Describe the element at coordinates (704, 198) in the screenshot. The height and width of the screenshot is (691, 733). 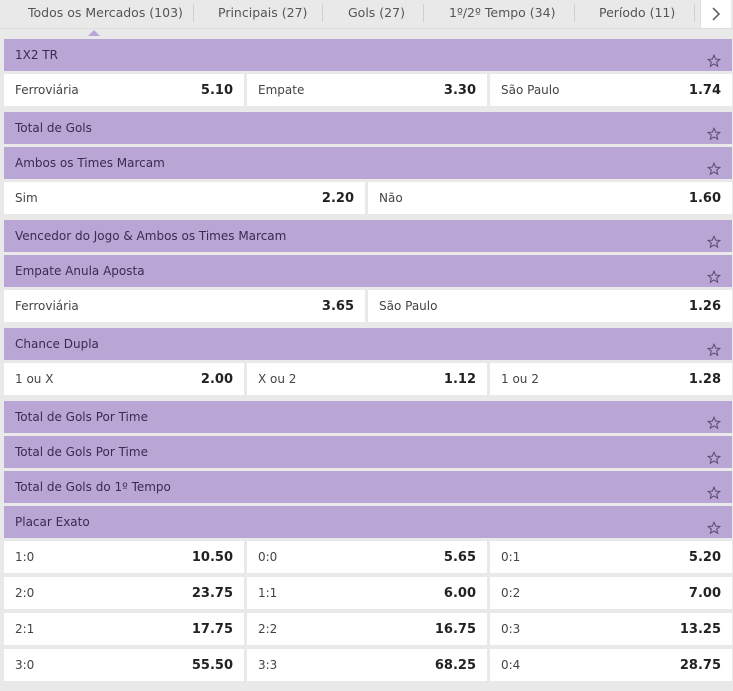
I see `odds-value: 1.60` at that location.